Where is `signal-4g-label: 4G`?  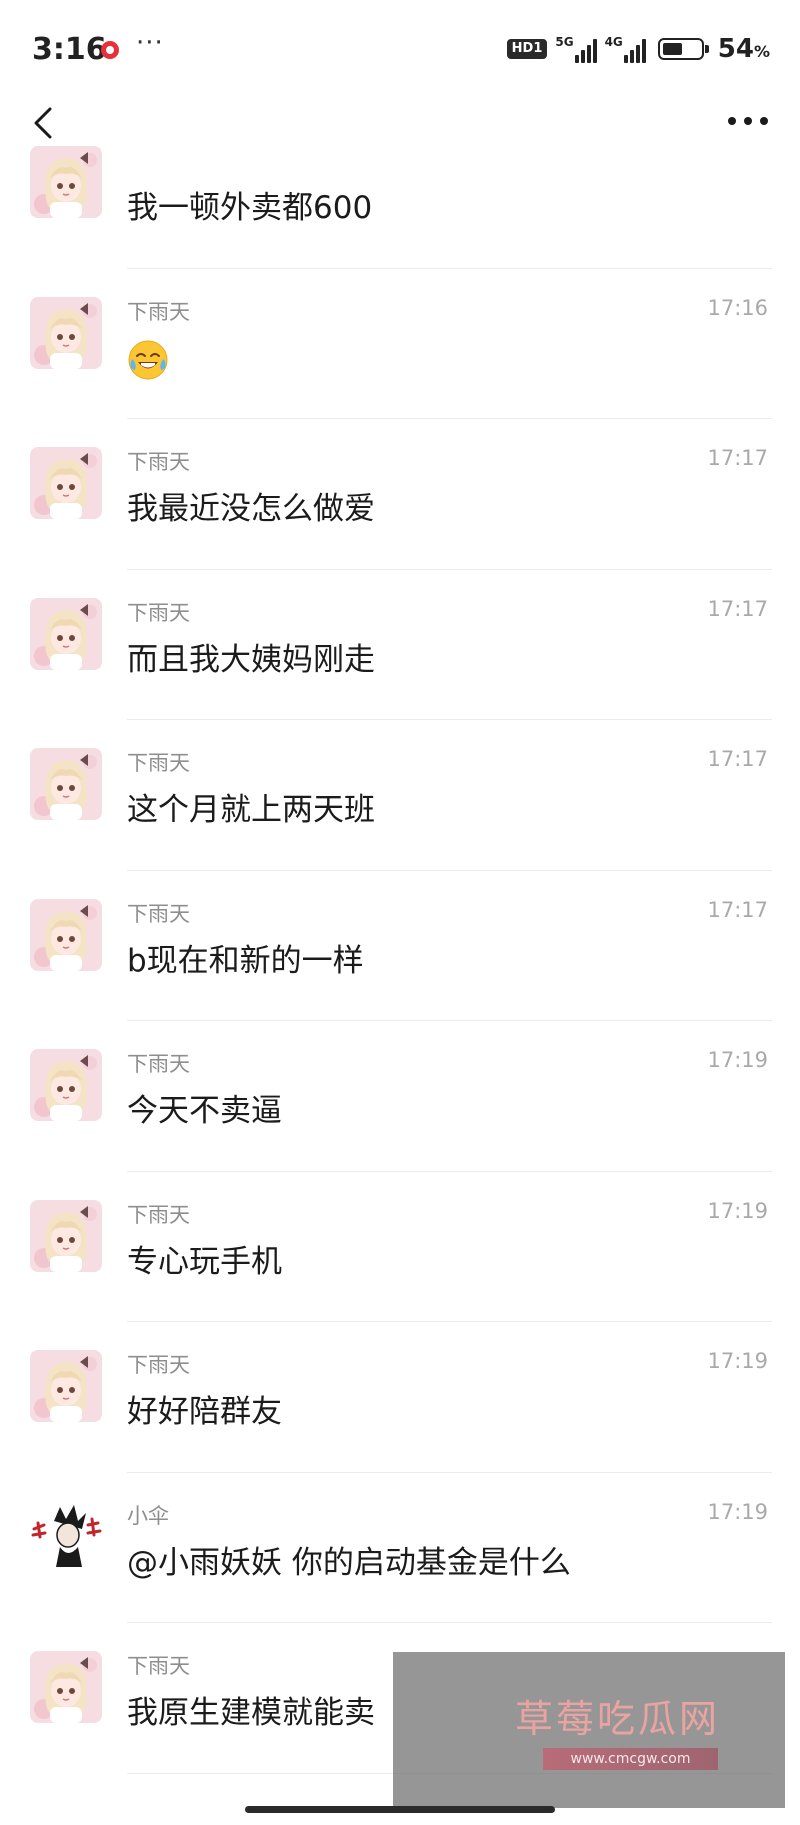
signal-4g-label: 4G is located at coordinates (613, 42).